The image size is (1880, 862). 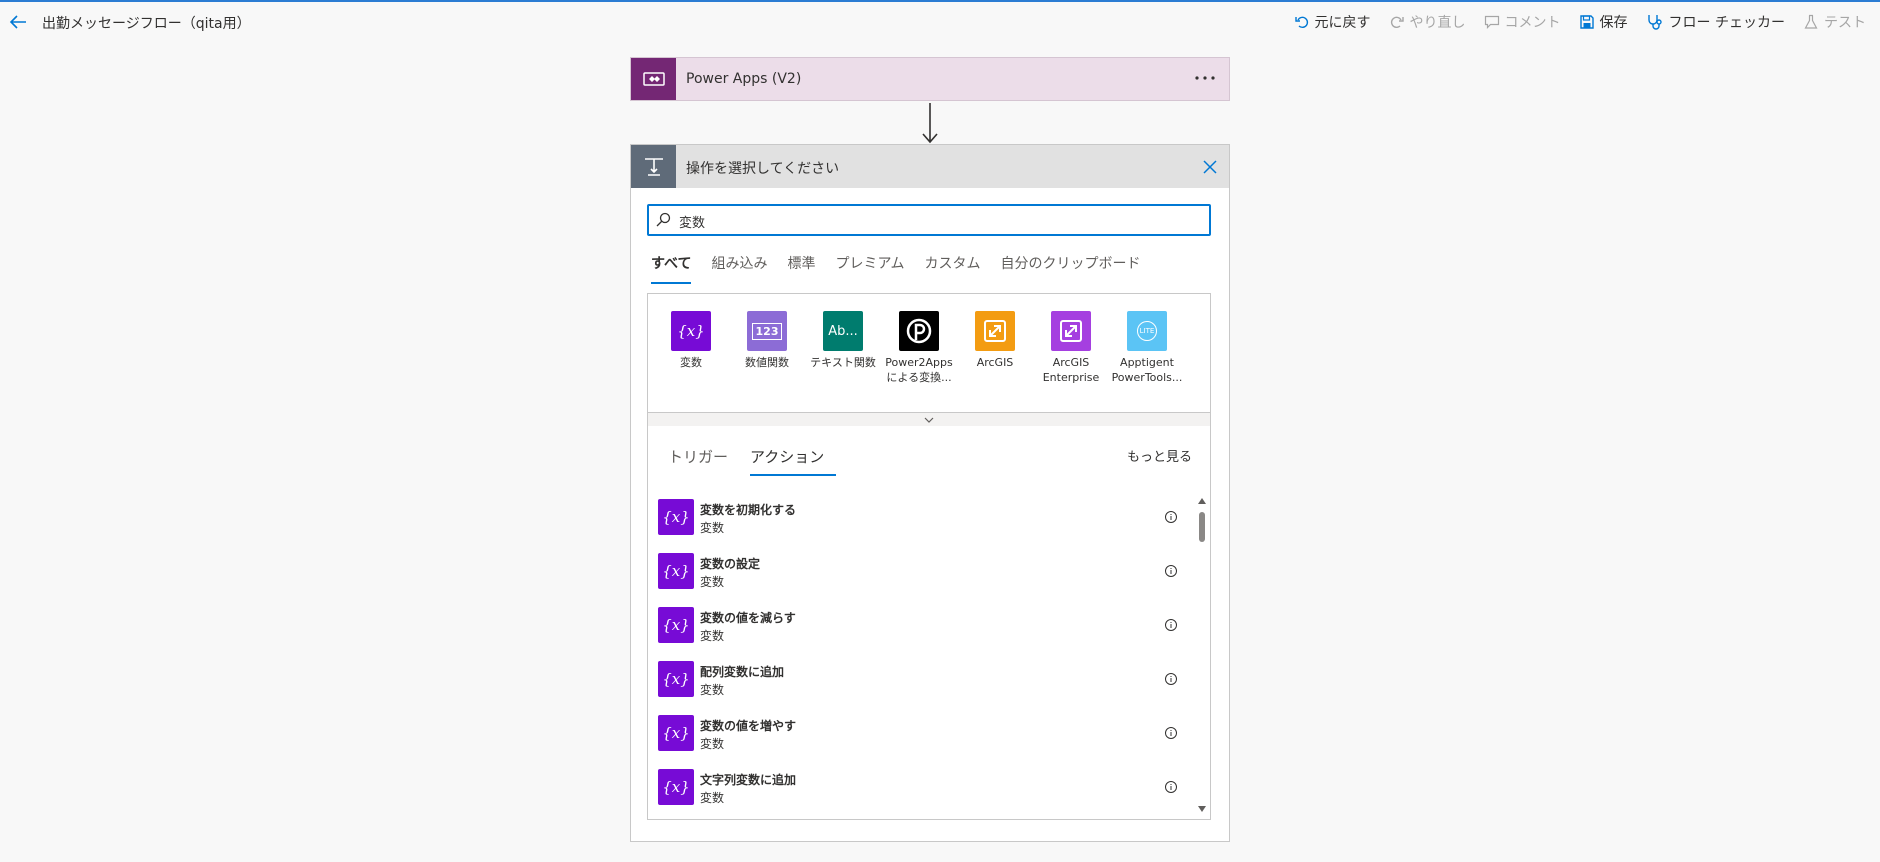 I want to click on action-title: 変数の値を増やす, so click(x=748, y=726).